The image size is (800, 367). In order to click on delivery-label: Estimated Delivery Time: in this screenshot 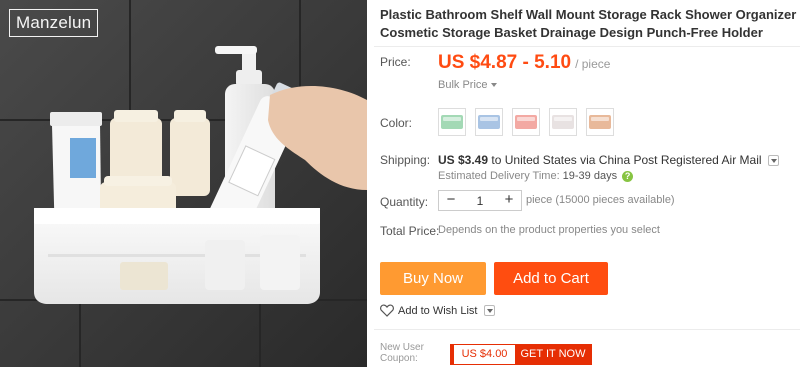, I will do `click(499, 176)`.